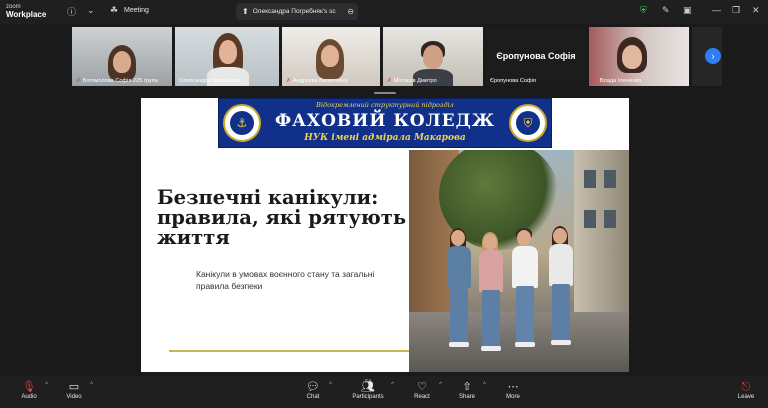  What do you see at coordinates (114, 10) in the screenshot?
I see `meeting-icon: ☘` at bounding box center [114, 10].